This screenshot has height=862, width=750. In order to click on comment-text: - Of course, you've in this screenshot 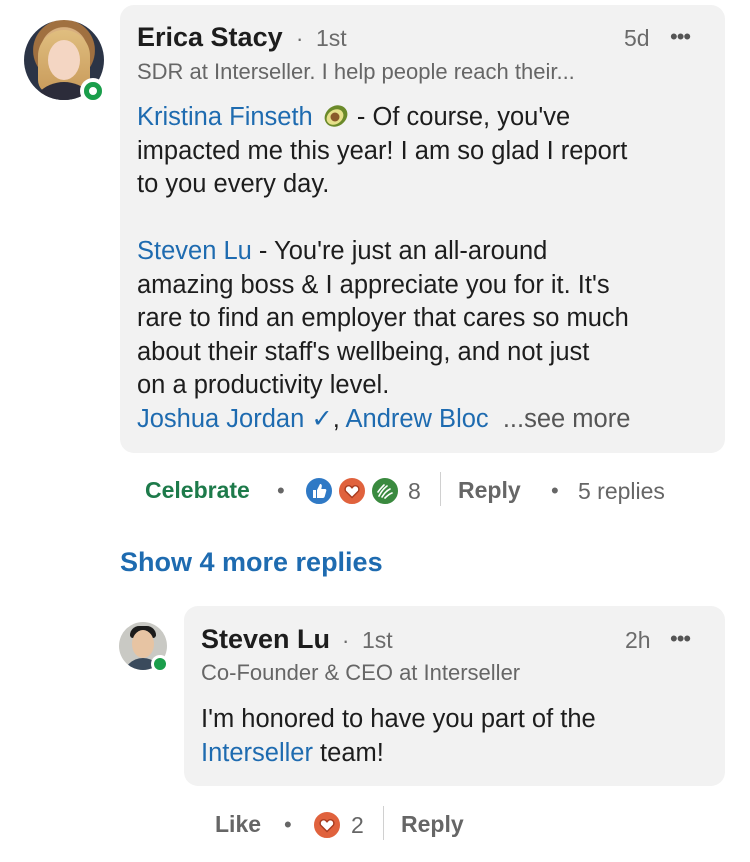, I will do `click(460, 117)`.